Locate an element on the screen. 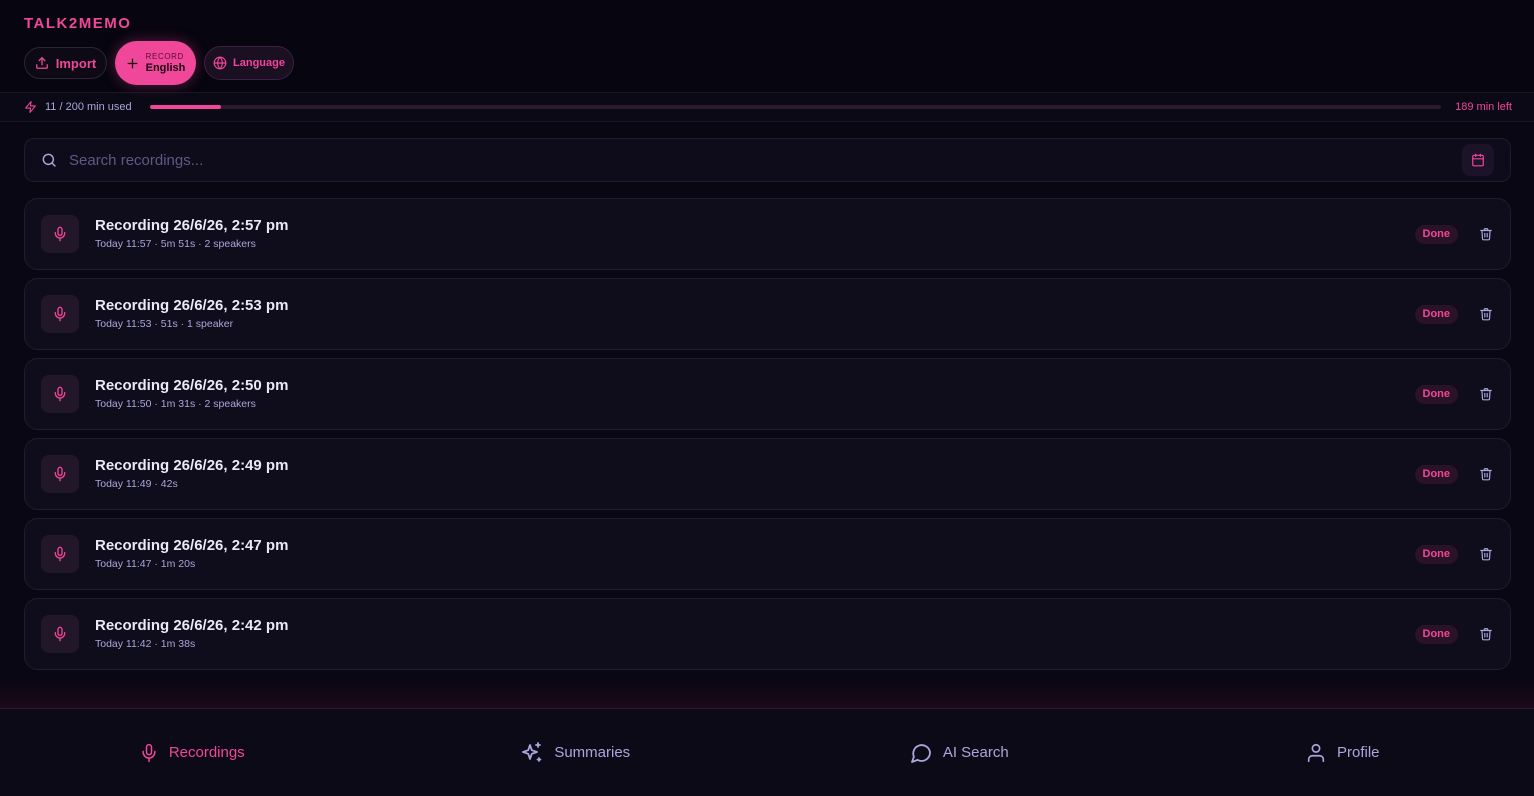 This screenshot has width=1534, height=796. search-icon is located at coordinates (49, 160).